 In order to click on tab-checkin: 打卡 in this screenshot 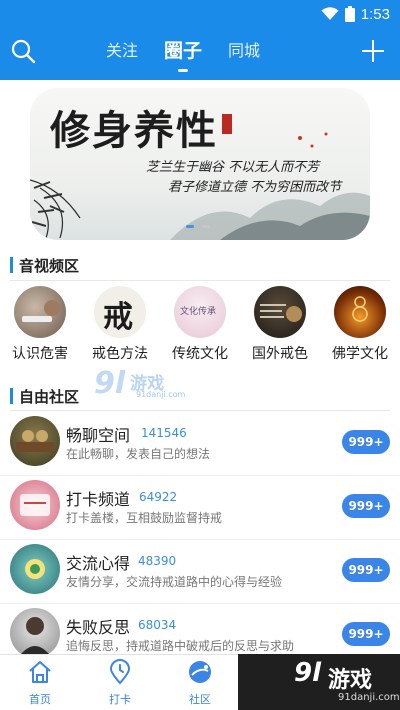, I will do `click(120, 683)`.